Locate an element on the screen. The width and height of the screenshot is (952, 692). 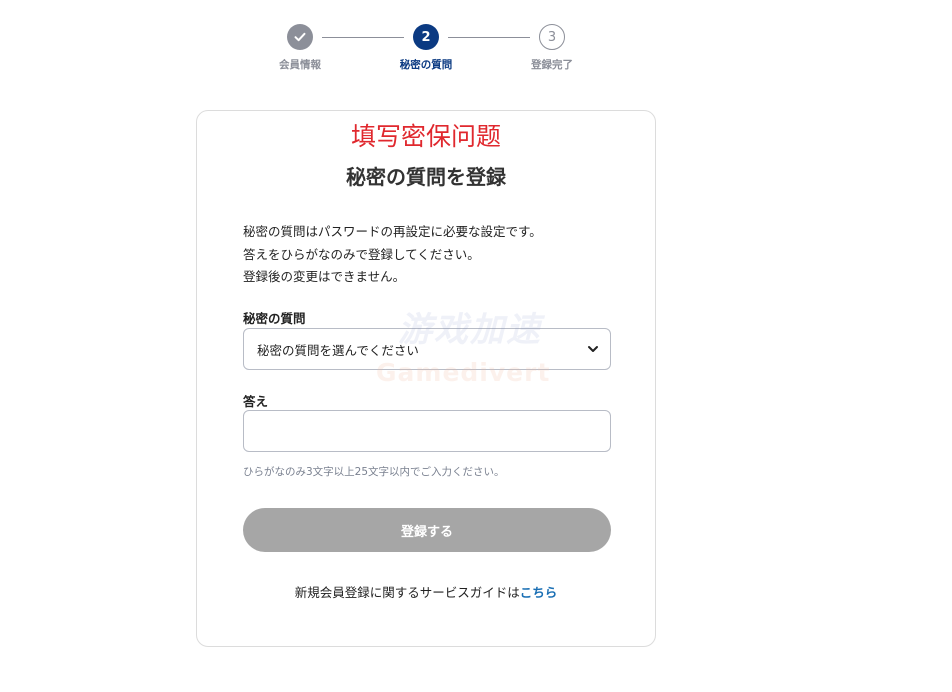
answer-input is located at coordinates (427, 431).